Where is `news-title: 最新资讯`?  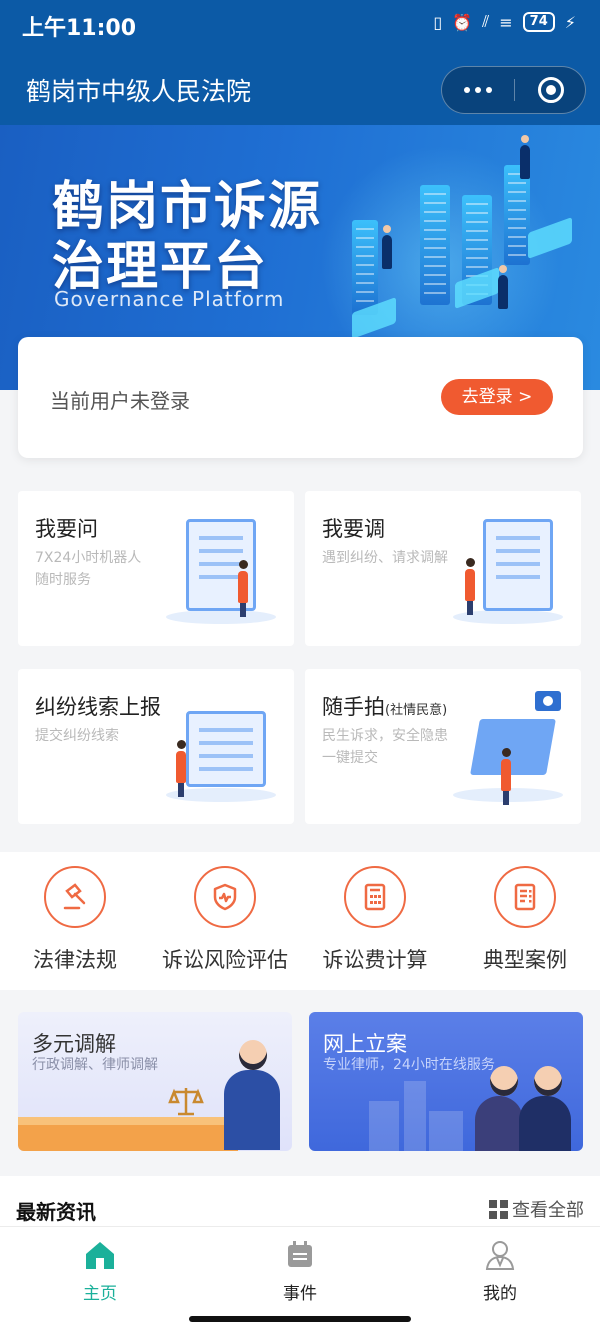 news-title: 最新资讯 is located at coordinates (56, 1212).